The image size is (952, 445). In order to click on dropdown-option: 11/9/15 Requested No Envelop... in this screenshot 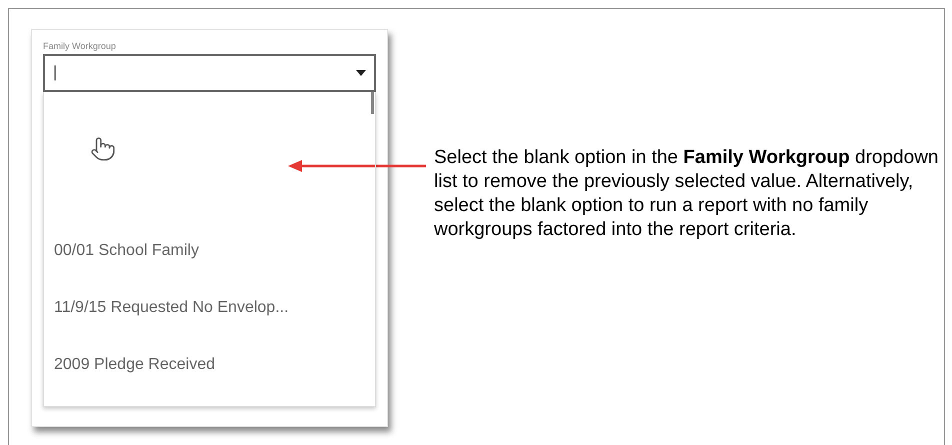, I will do `click(209, 307)`.